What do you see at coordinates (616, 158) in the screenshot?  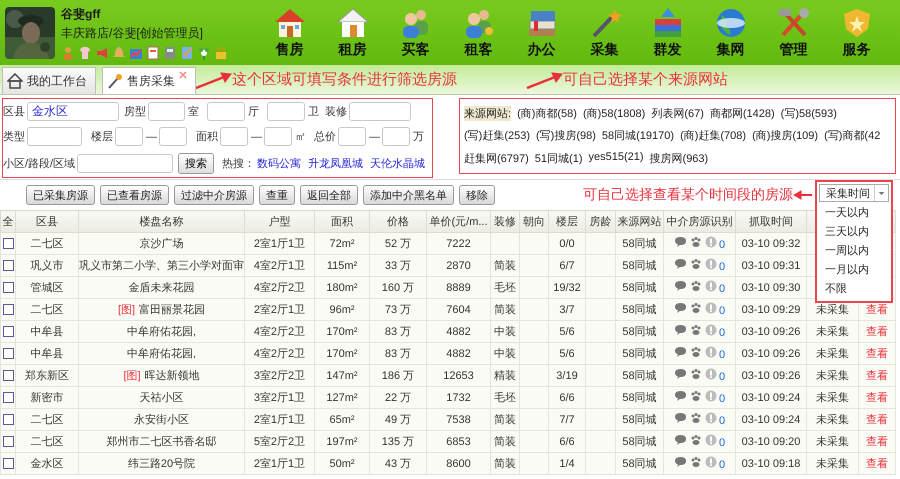 I see `source-link: yes515(21)` at bounding box center [616, 158].